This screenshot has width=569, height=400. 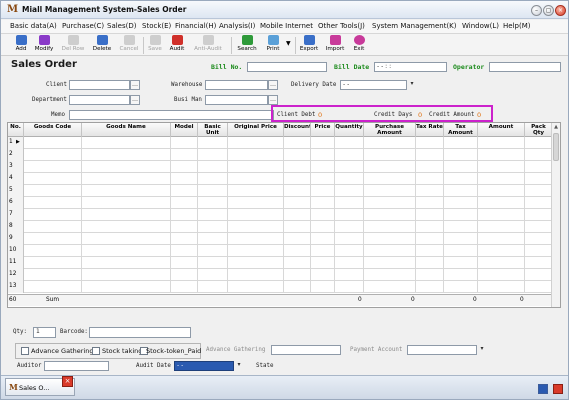 What do you see at coordinates (236, 85) in the screenshot?
I see `warehouse-input` at bounding box center [236, 85].